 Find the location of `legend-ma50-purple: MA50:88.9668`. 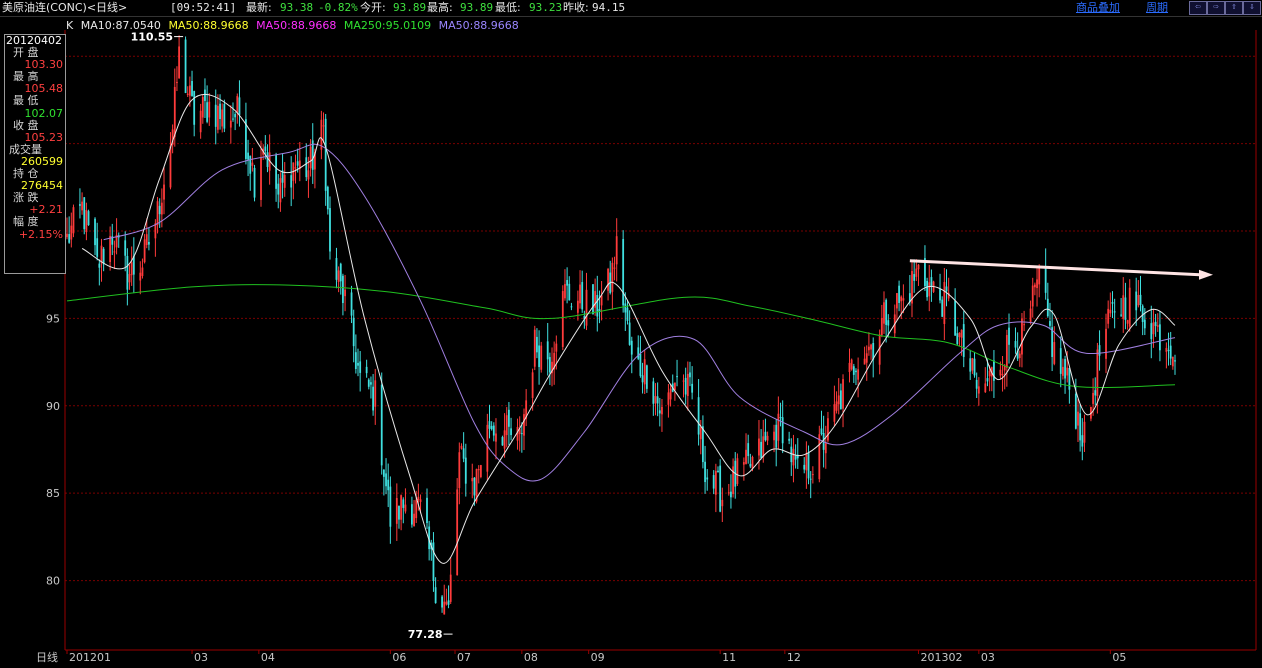

legend-ma50-purple: MA50:88.9668 is located at coordinates (478, 25).